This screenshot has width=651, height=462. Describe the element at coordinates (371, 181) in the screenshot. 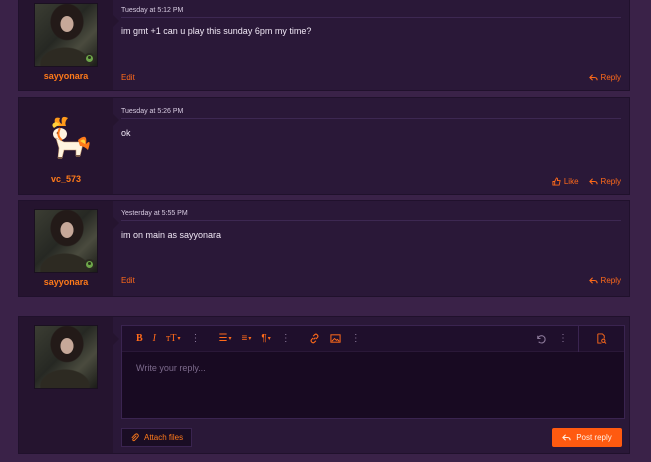

I see `post-actions: Like Reply` at that location.